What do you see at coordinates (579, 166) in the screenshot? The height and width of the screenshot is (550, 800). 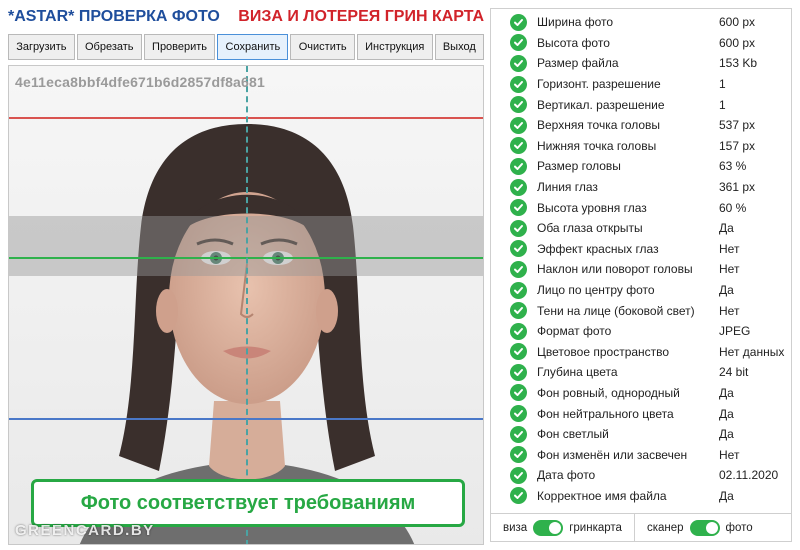 I see `result-label: Размер головы` at bounding box center [579, 166].